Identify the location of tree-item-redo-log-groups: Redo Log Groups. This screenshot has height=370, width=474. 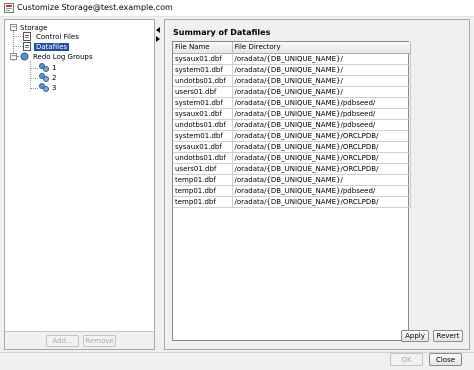
(63, 57).